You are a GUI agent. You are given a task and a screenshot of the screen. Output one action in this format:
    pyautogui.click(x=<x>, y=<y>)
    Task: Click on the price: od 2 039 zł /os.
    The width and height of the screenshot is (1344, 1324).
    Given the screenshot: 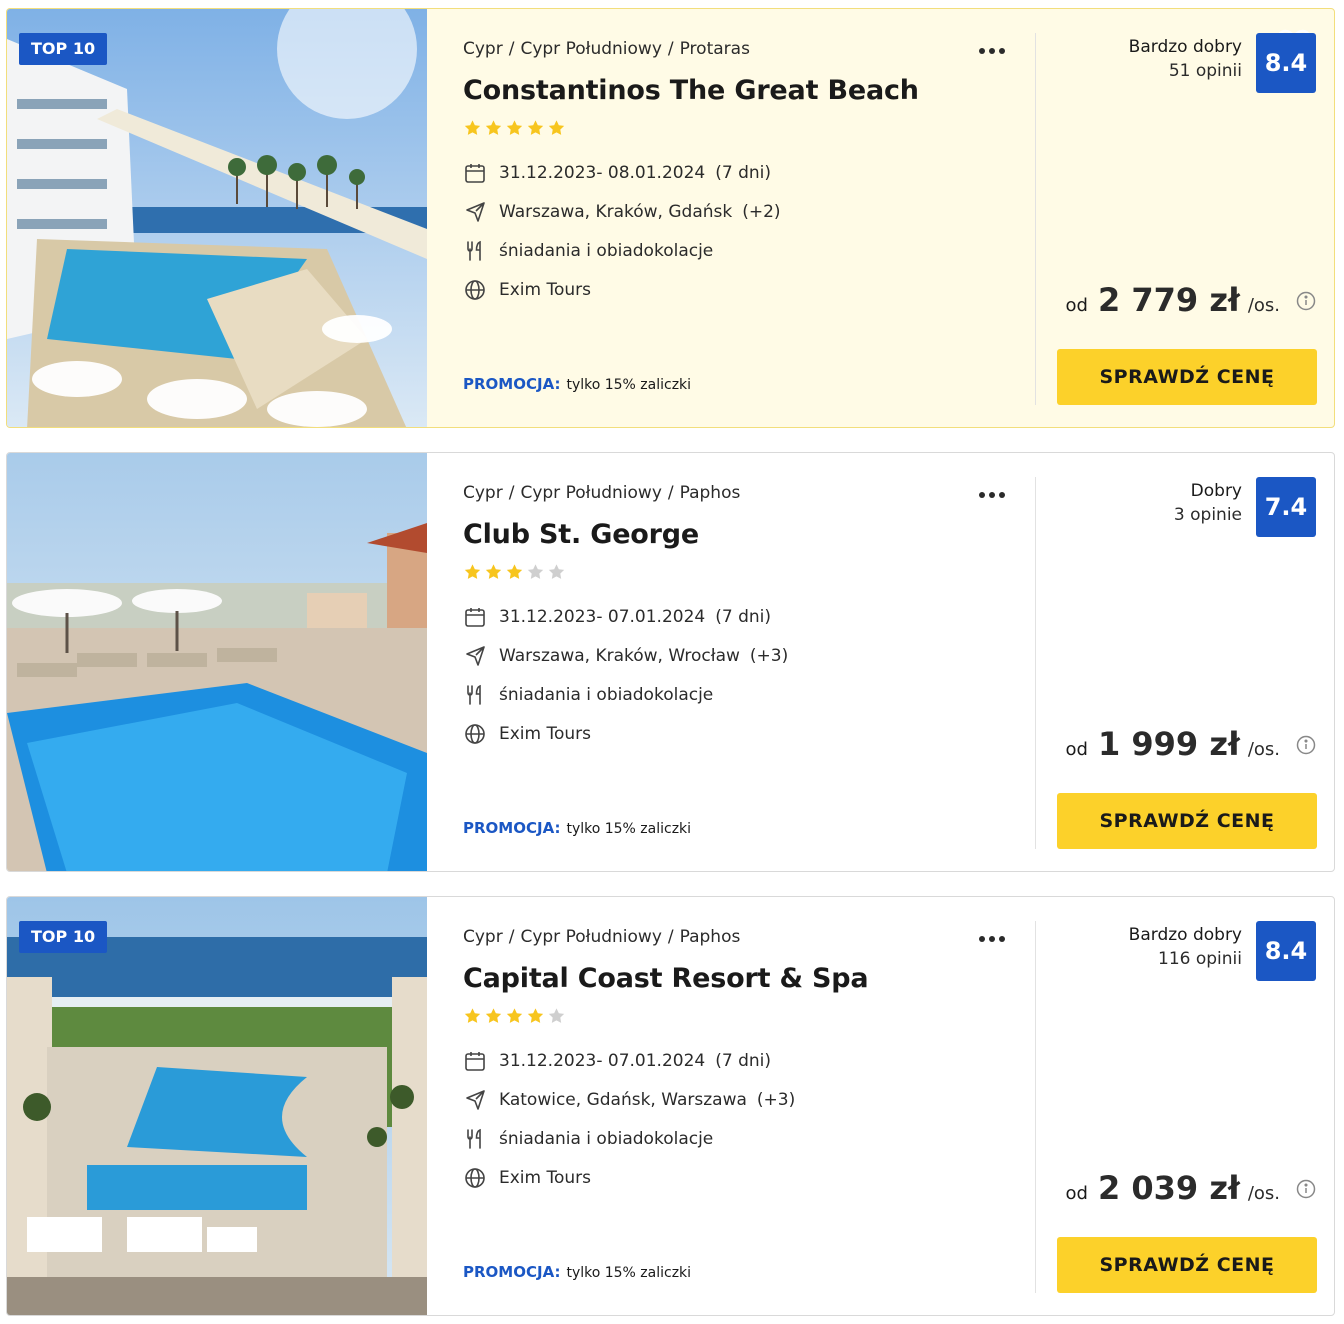 What is the action you would take?
    pyautogui.click(x=1191, y=1189)
    